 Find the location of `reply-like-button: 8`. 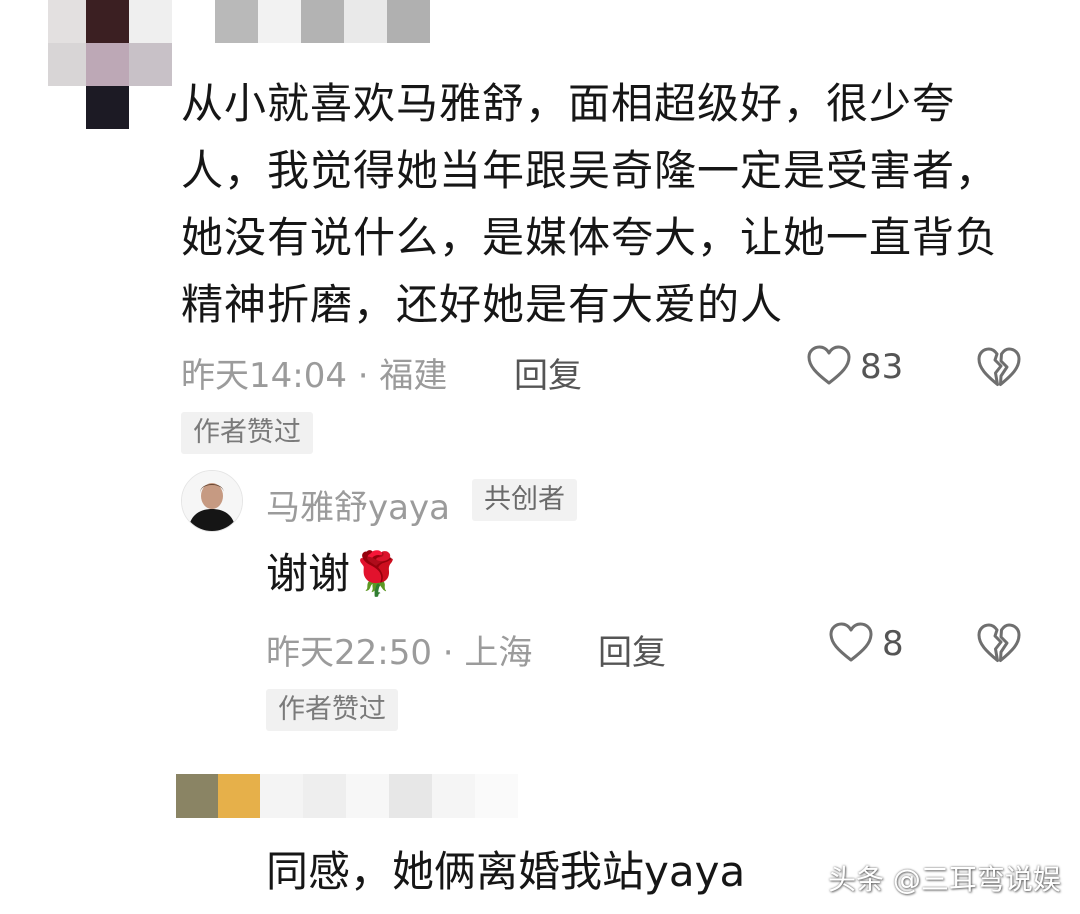

reply-like-button: 8 is located at coordinates (866, 644).